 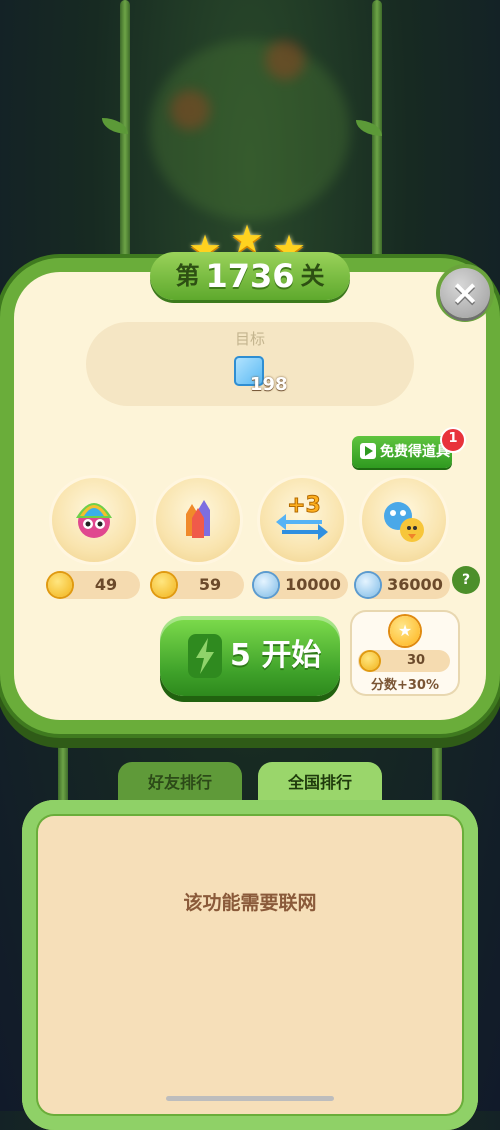 I want to click on start-label: 5 开始, so click(x=275, y=656).